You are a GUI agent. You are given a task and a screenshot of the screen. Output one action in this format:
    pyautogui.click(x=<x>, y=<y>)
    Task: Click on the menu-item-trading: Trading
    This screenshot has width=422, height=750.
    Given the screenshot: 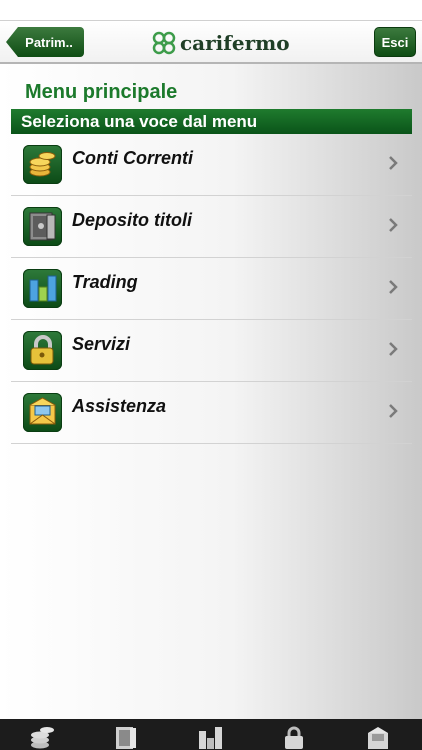 What is the action you would take?
    pyautogui.click(x=211, y=289)
    